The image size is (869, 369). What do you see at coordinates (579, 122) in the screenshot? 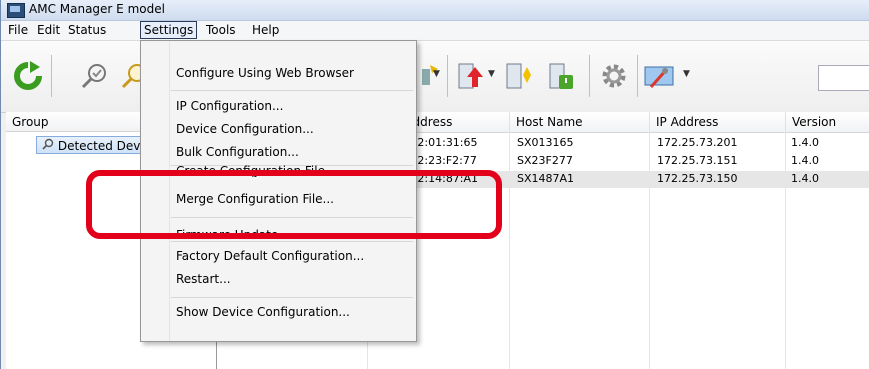
I see `column-host-name: Host Name` at bounding box center [579, 122].